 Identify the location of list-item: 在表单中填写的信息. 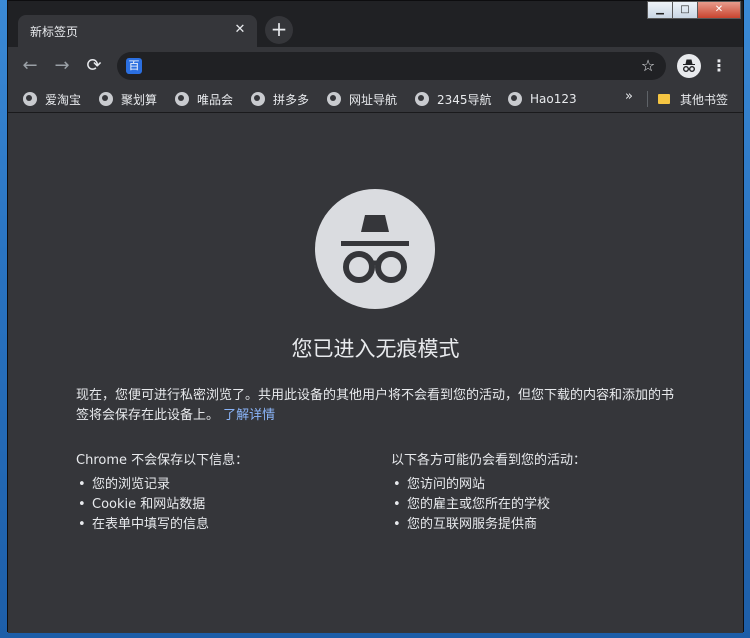
(226, 525).